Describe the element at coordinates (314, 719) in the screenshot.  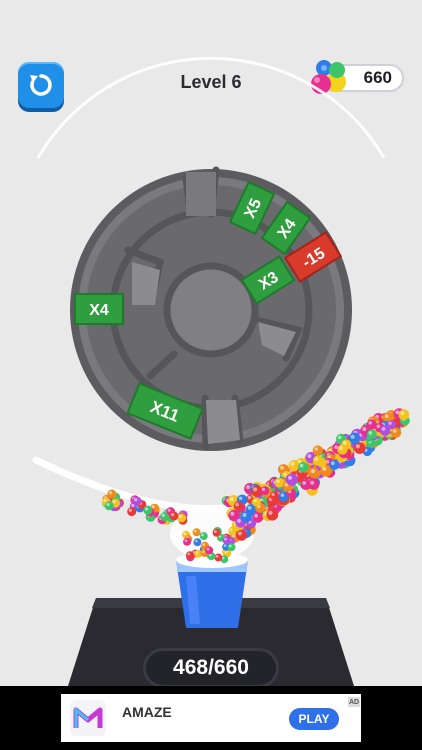
I see `ad-play-button: PLAY` at that location.